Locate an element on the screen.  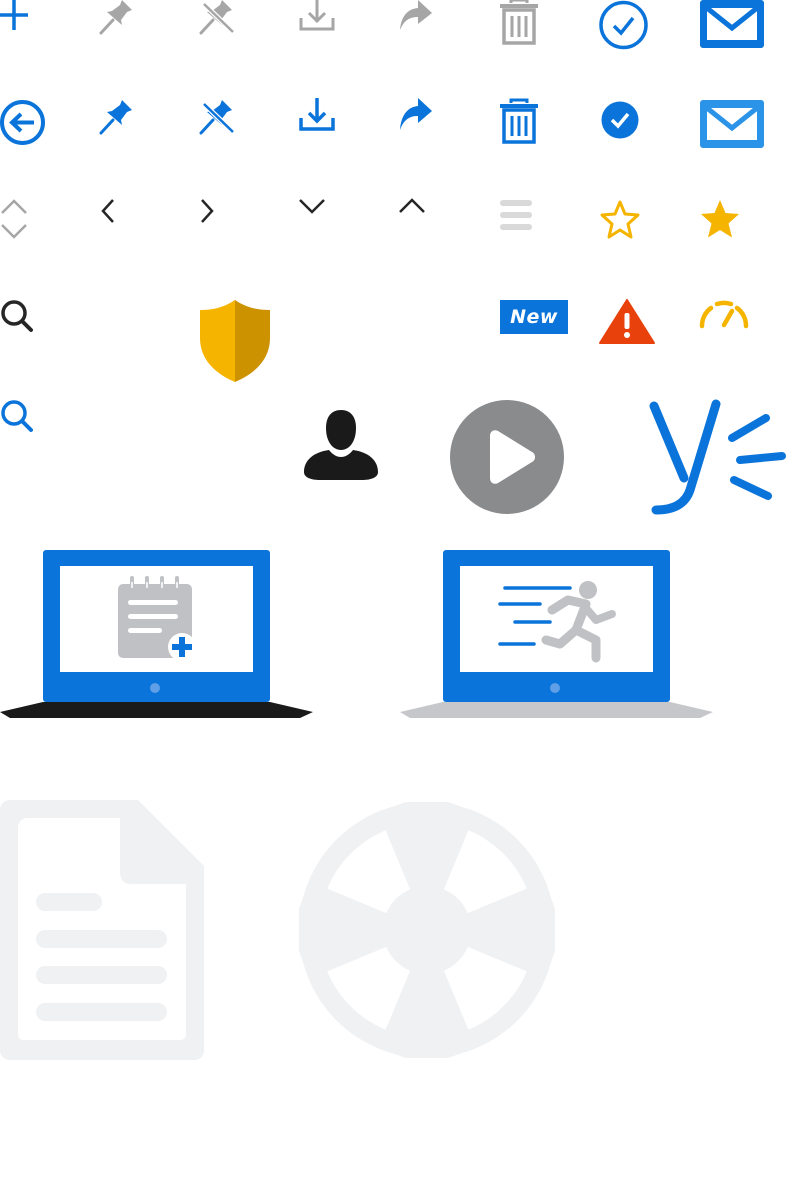
plus-icon is located at coordinates (15, 16).